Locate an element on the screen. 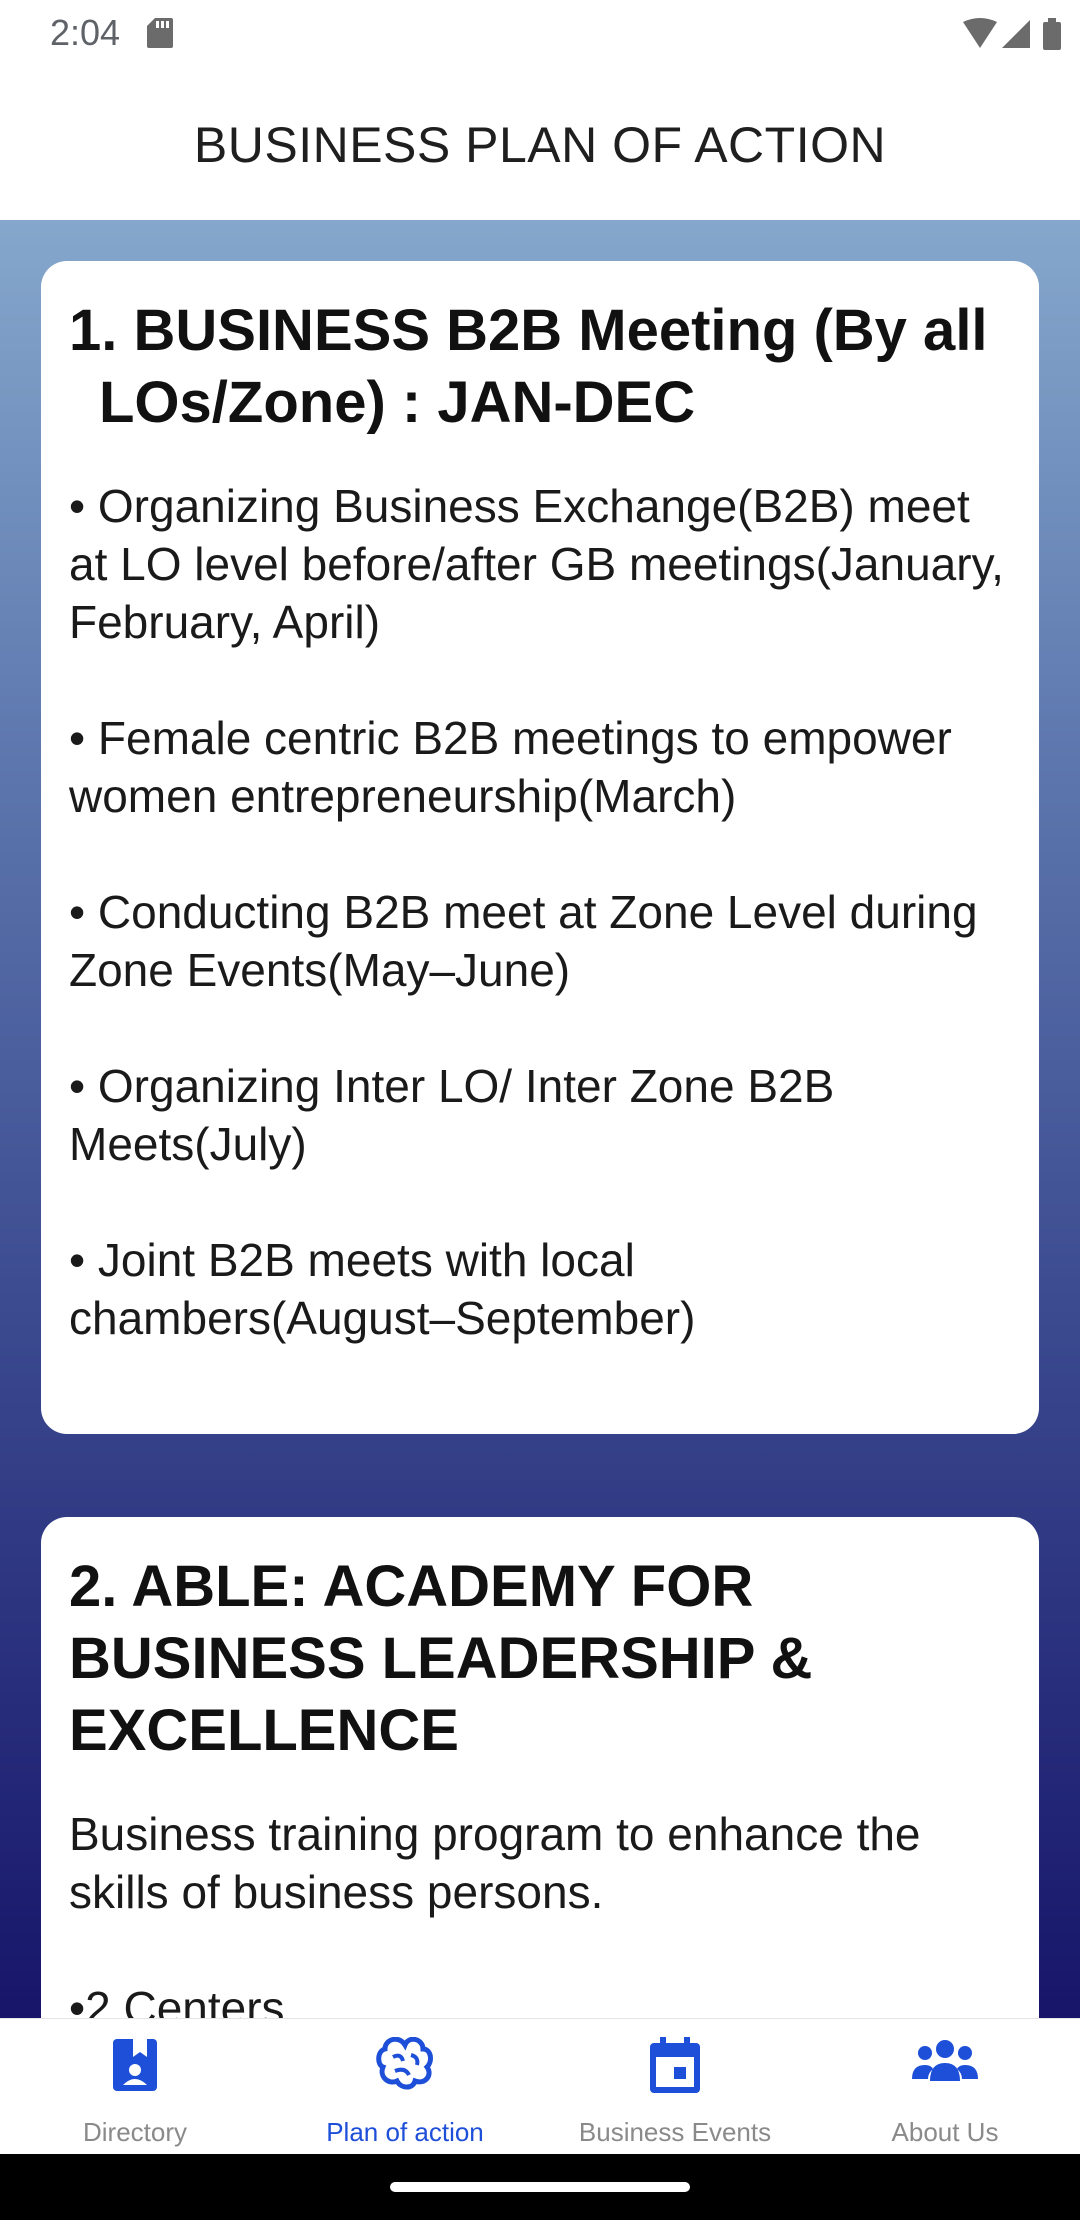 This screenshot has height=2220, width=1080. nav-label: About Us is located at coordinates (945, 2132).